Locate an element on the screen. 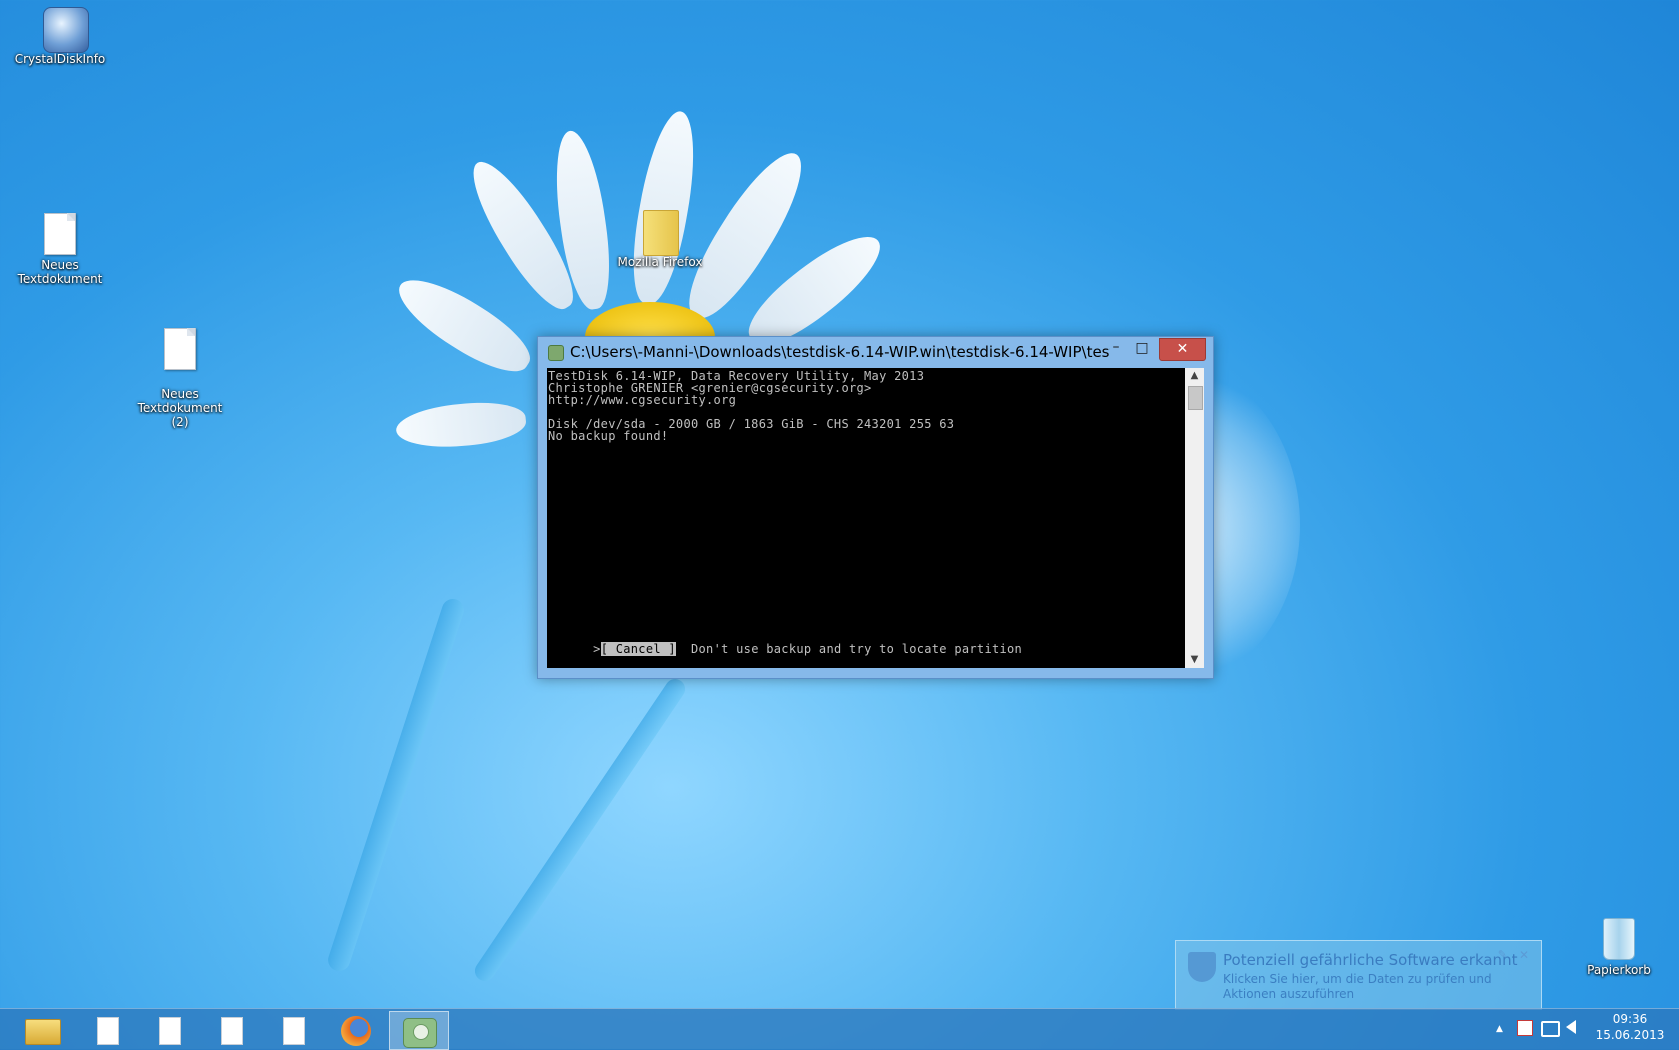 The image size is (1679, 1050). taskbar-testdisk is located at coordinates (419, 1030).